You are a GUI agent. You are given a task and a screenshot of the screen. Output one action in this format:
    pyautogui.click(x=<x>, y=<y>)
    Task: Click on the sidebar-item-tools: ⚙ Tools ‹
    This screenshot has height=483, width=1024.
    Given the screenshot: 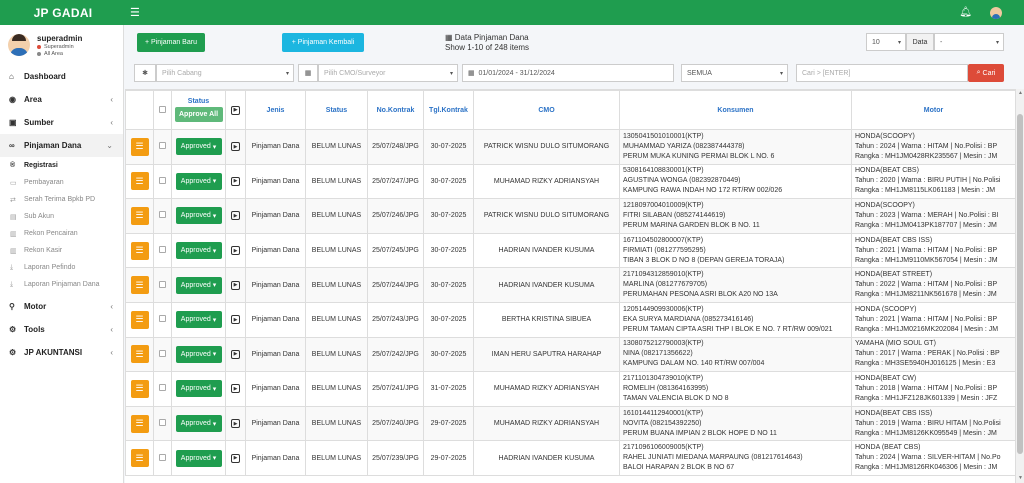 What is the action you would take?
    pyautogui.click(x=61, y=329)
    